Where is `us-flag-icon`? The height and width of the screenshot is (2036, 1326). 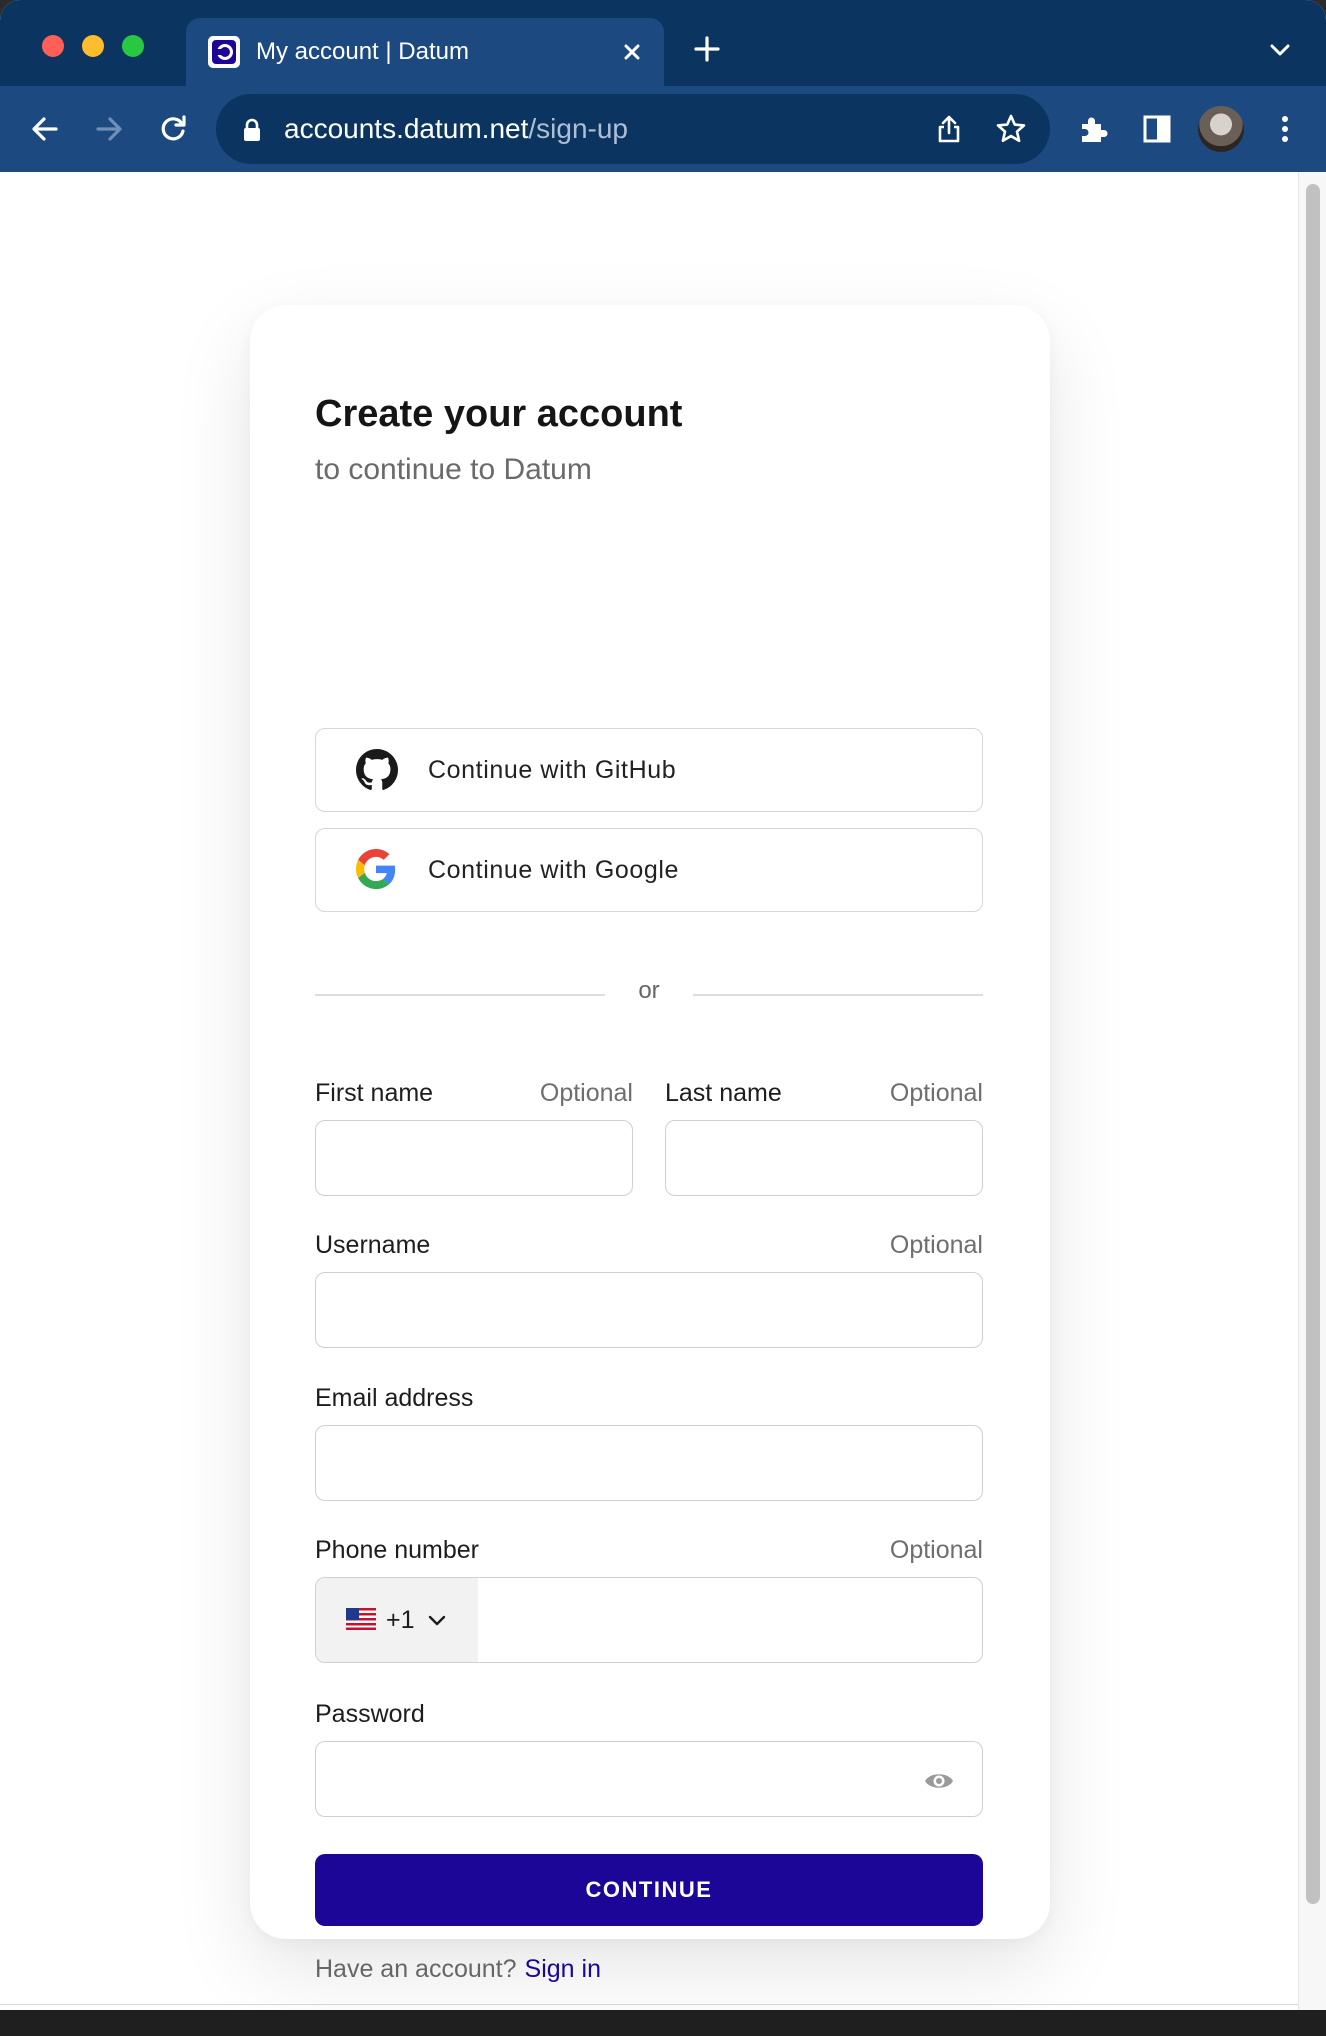
us-flag-icon is located at coordinates (361, 1619).